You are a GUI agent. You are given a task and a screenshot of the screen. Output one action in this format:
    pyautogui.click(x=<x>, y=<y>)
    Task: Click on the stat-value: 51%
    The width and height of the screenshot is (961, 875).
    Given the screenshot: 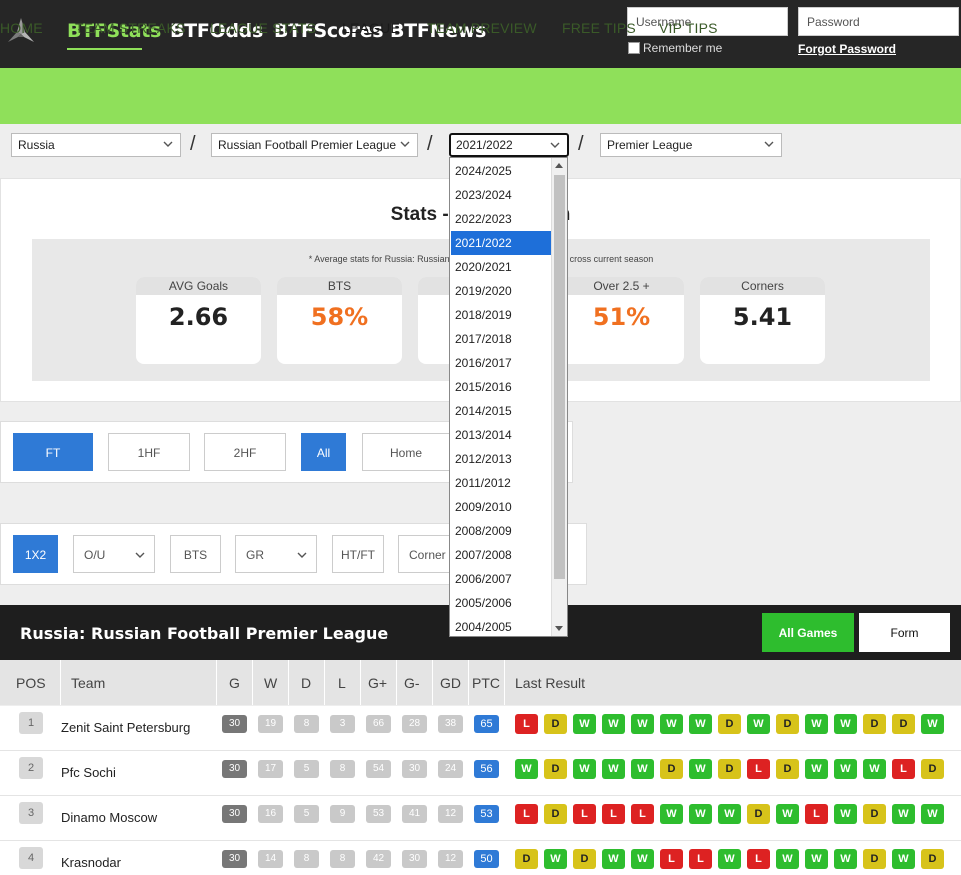 What is the action you would take?
    pyautogui.click(x=621, y=317)
    